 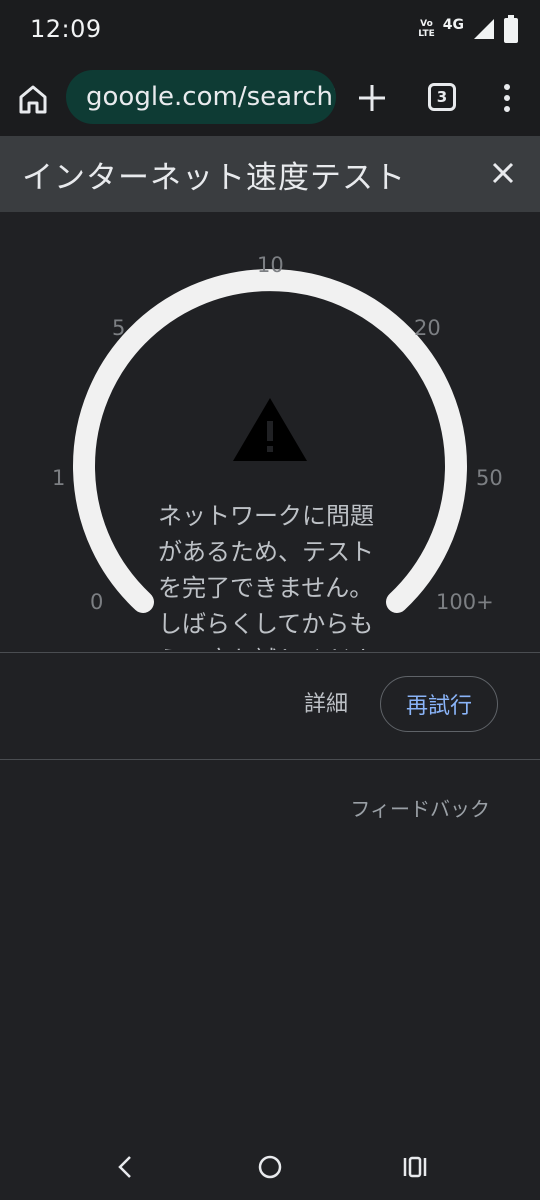 What do you see at coordinates (426, 24) in the screenshot?
I see `volte-top: Vo` at bounding box center [426, 24].